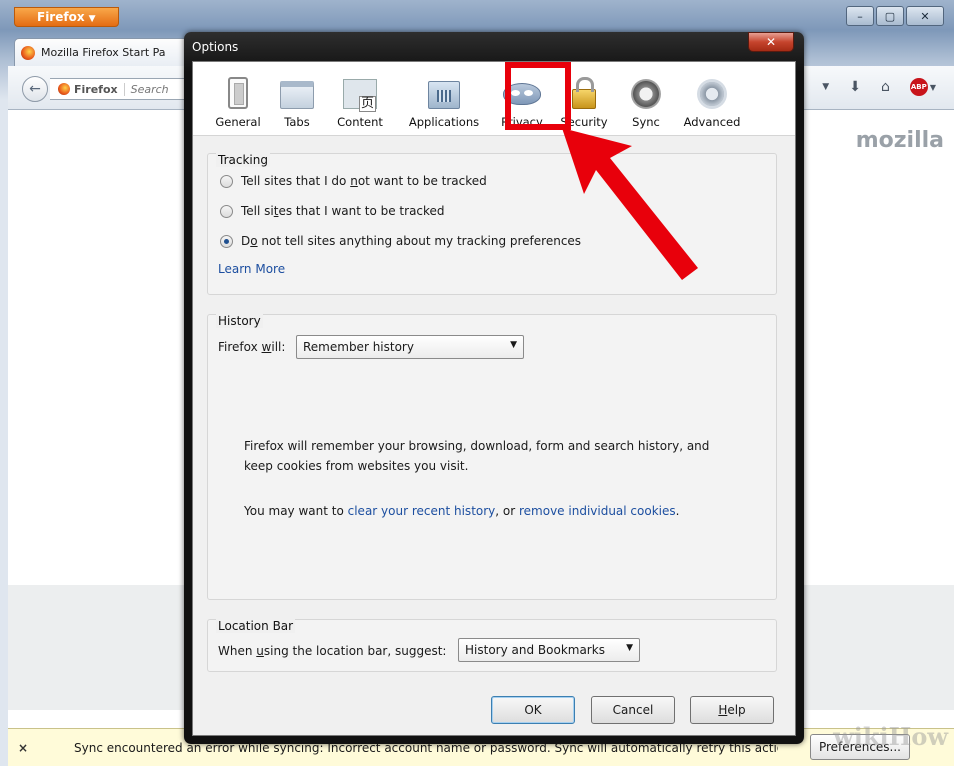  What do you see at coordinates (633, 710) in the screenshot?
I see `cancel-button: Cancel` at bounding box center [633, 710].